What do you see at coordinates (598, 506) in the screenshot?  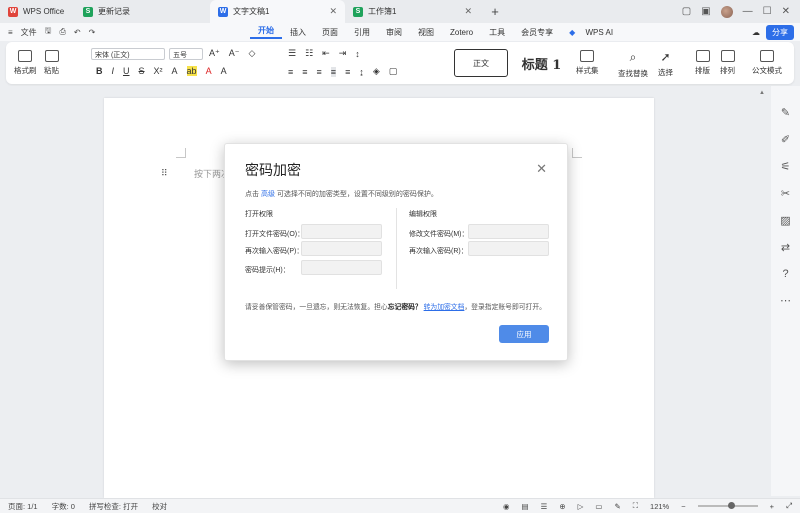 I see `read-mode-icon: ▭` at bounding box center [598, 506].